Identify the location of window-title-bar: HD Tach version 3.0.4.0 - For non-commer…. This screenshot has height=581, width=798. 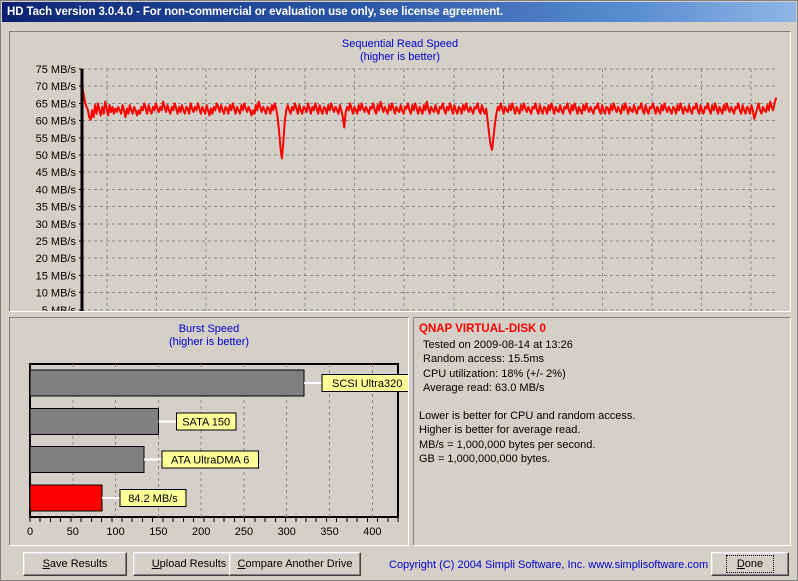
(399, 12).